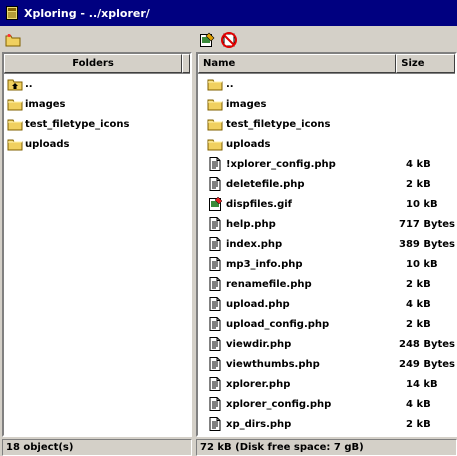 Image resolution: width=457 pixels, height=456 pixels. What do you see at coordinates (93, 63) in the screenshot?
I see `folders-column-header: Folders` at bounding box center [93, 63].